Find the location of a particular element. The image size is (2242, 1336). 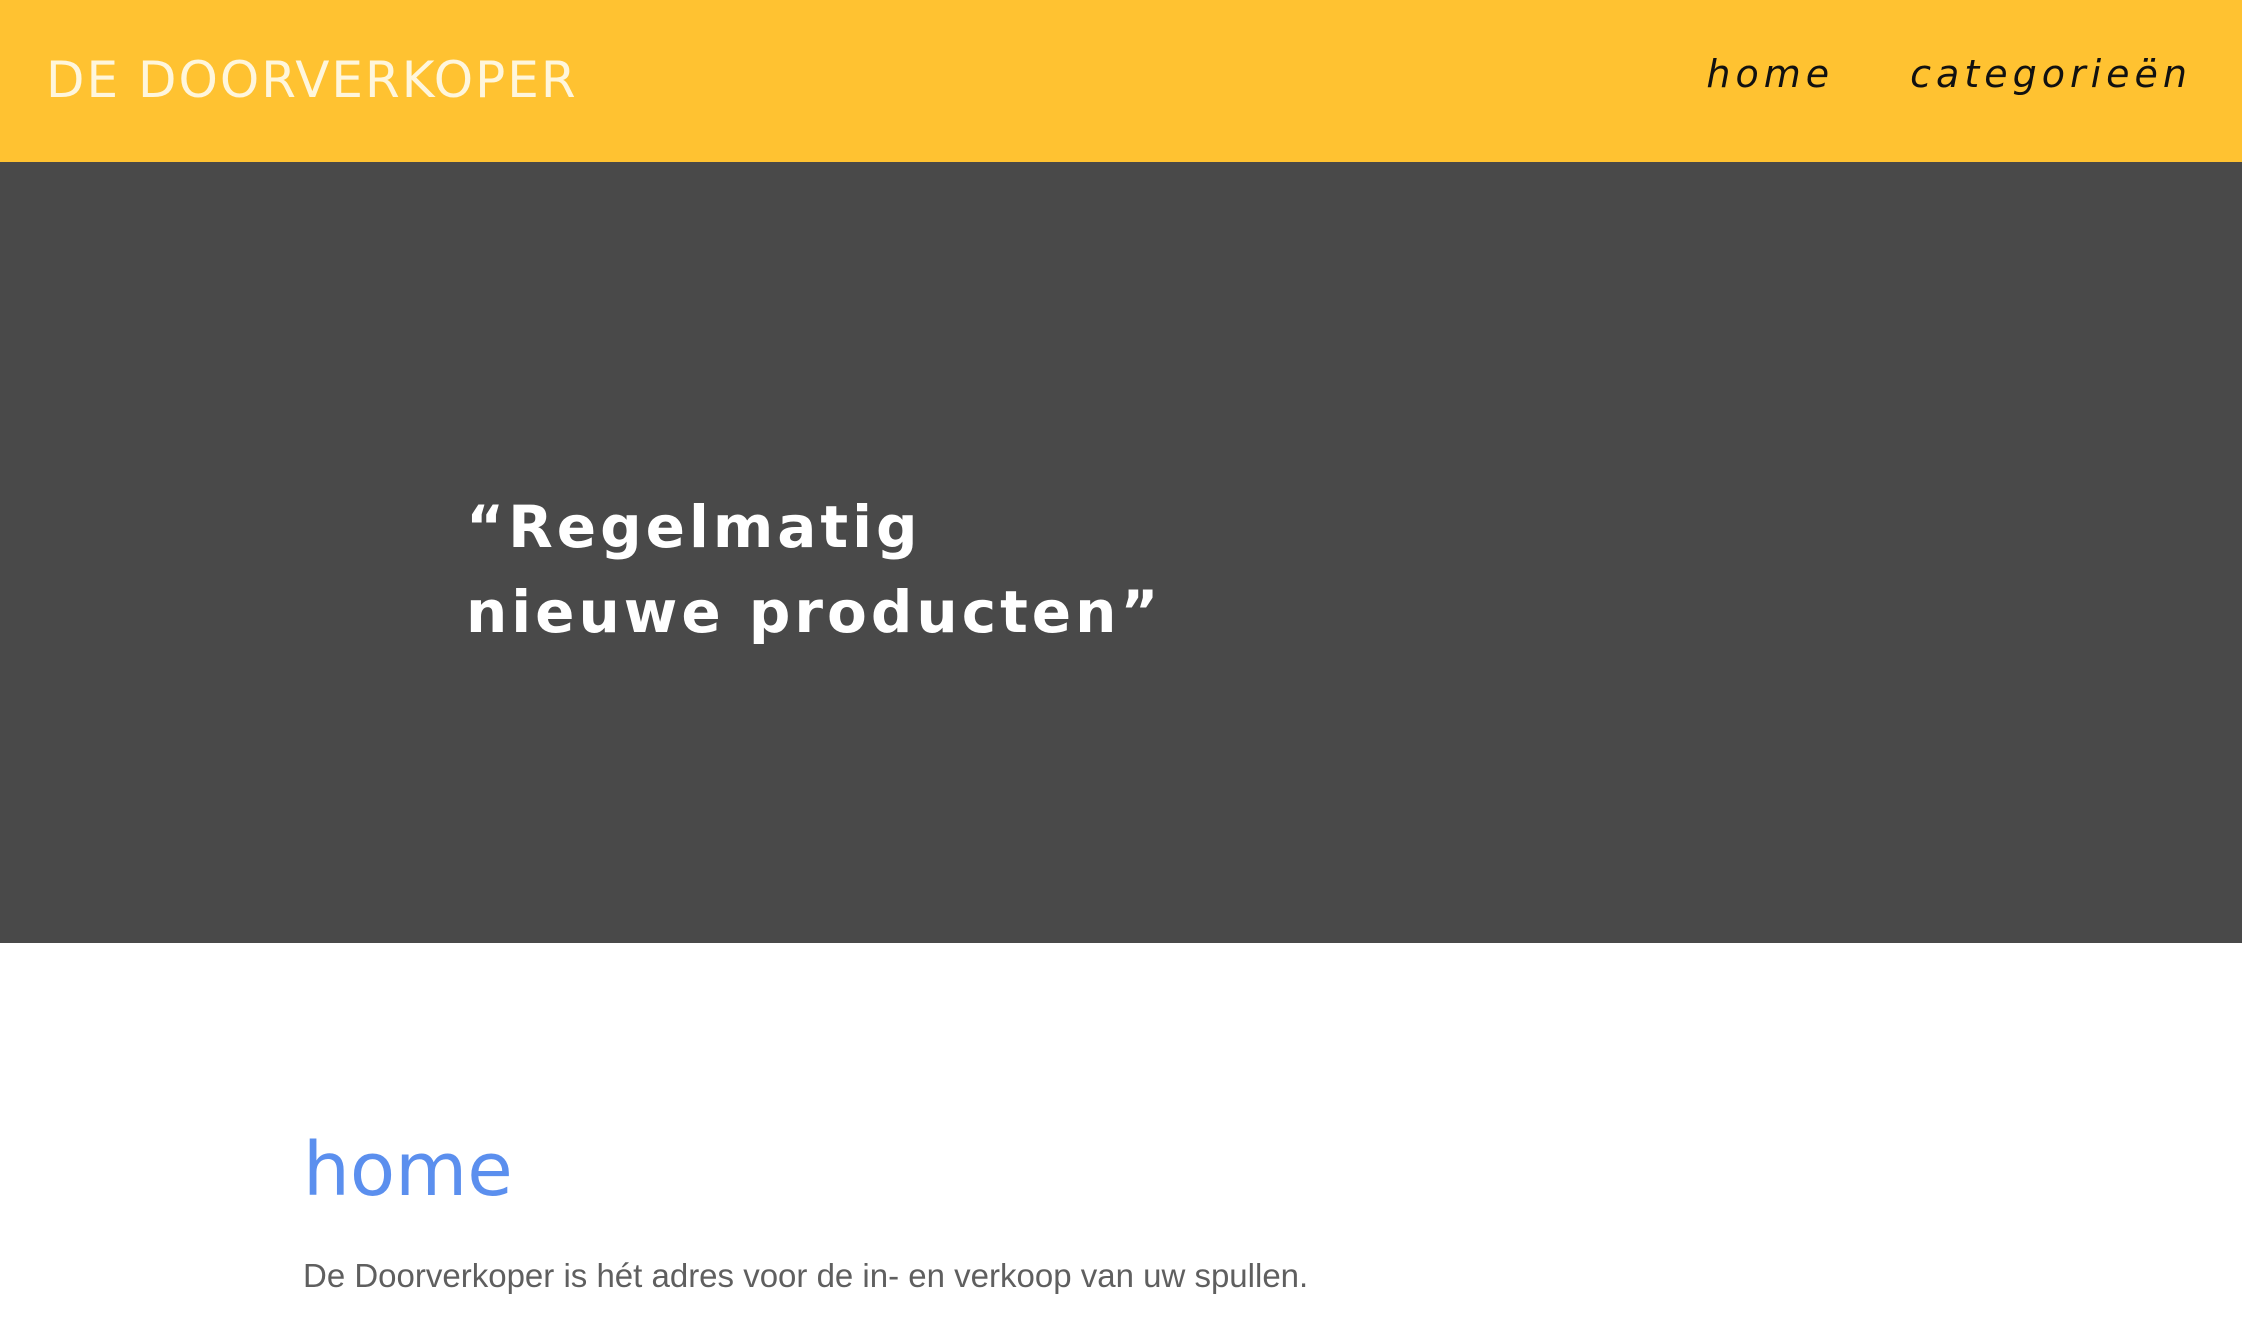

page-title: home is located at coordinates (408, 1170).